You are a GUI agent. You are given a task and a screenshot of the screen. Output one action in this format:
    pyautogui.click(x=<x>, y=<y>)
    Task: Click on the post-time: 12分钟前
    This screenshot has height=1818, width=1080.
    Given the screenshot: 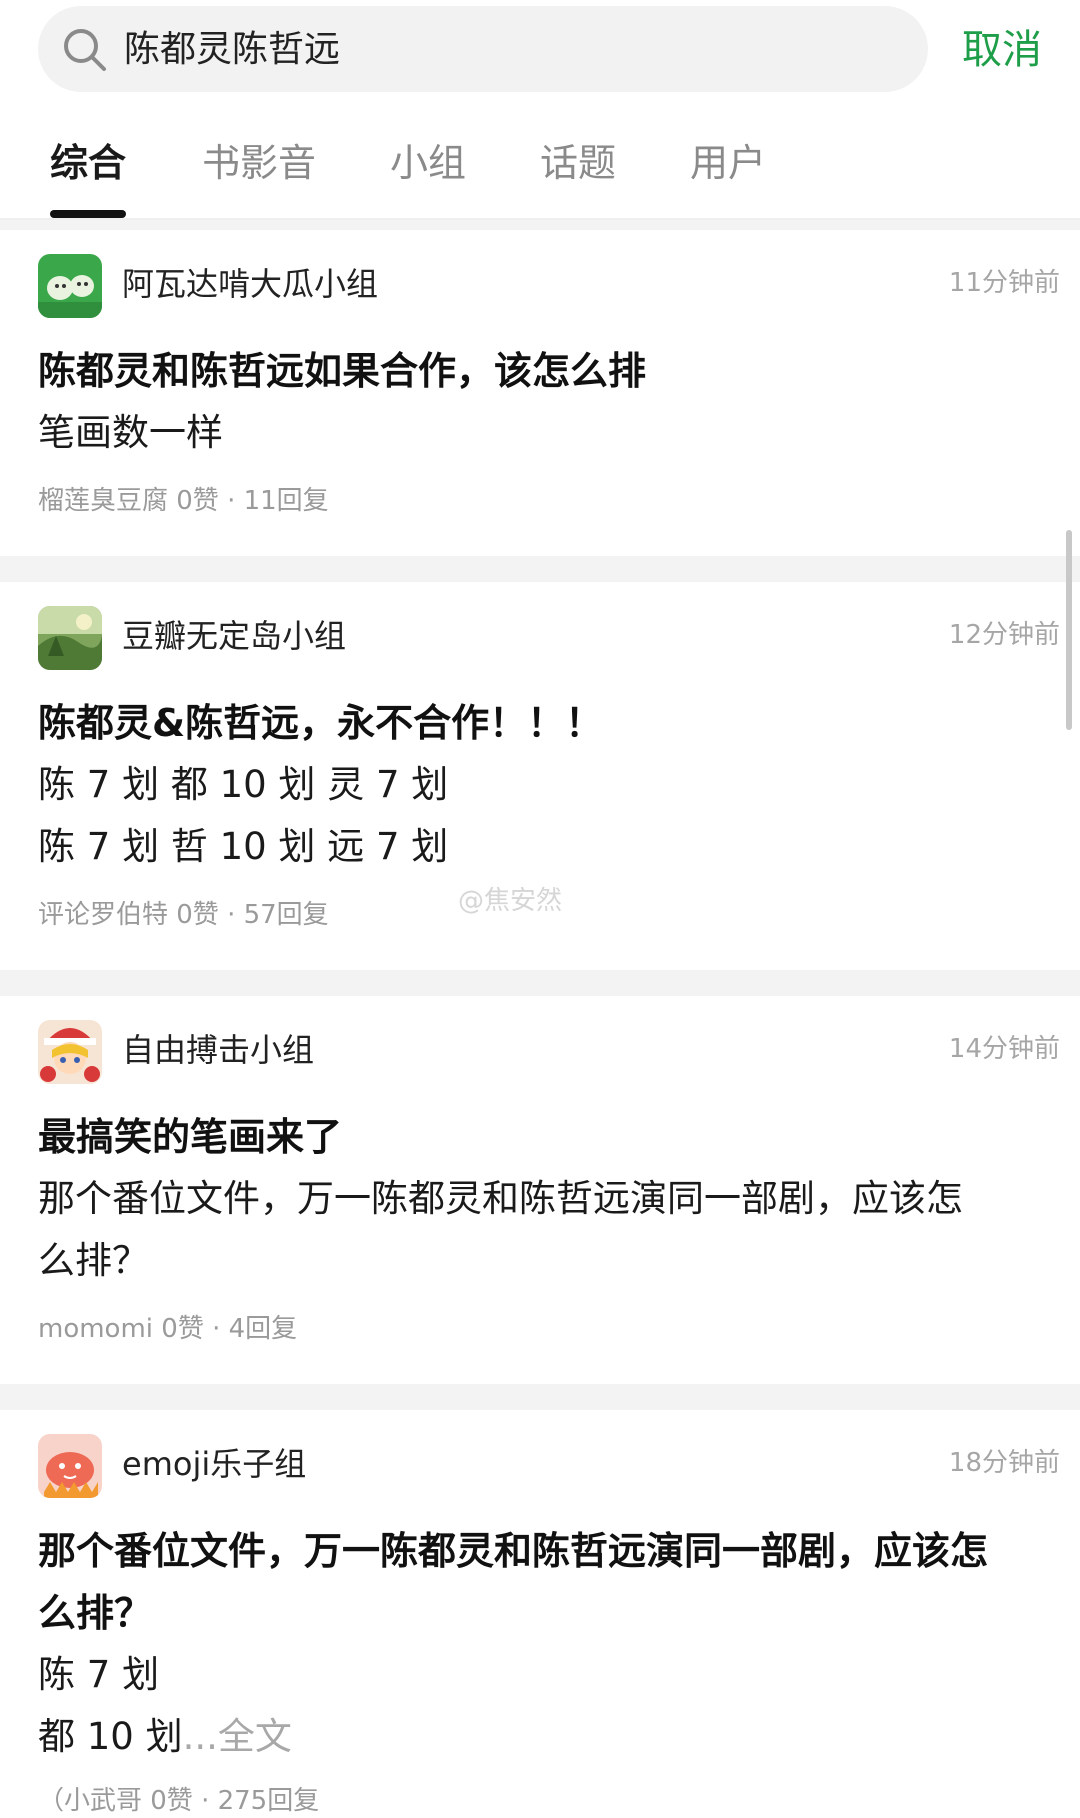 What is the action you would take?
    pyautogui.click(x=1004, y=635)
    